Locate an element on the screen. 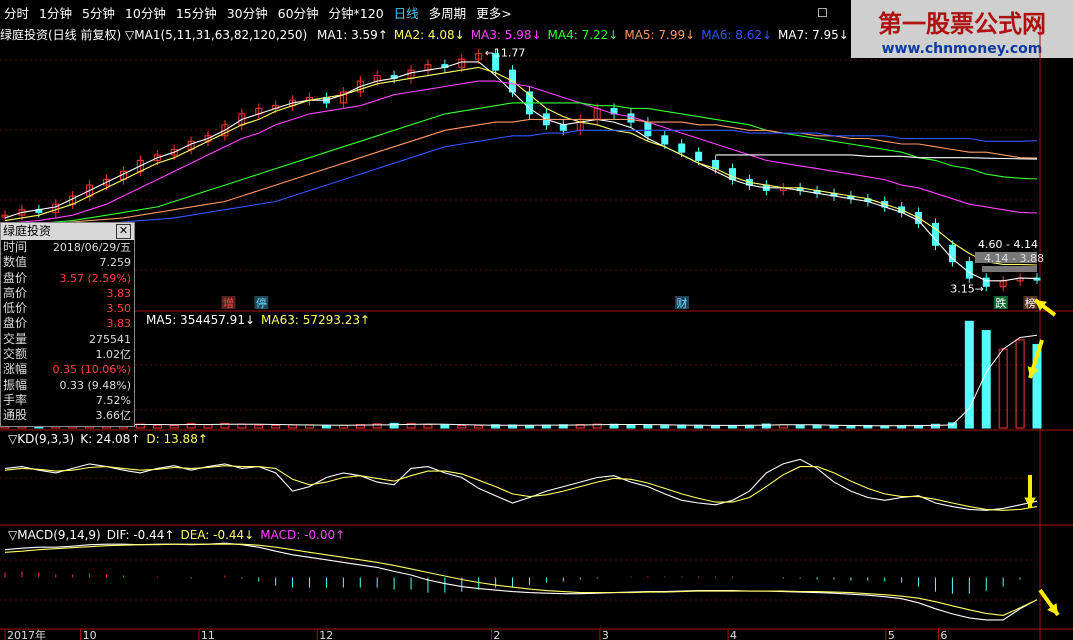  macd-label-1: DIF: -0.44↑ is located at coordinates (140, 535).